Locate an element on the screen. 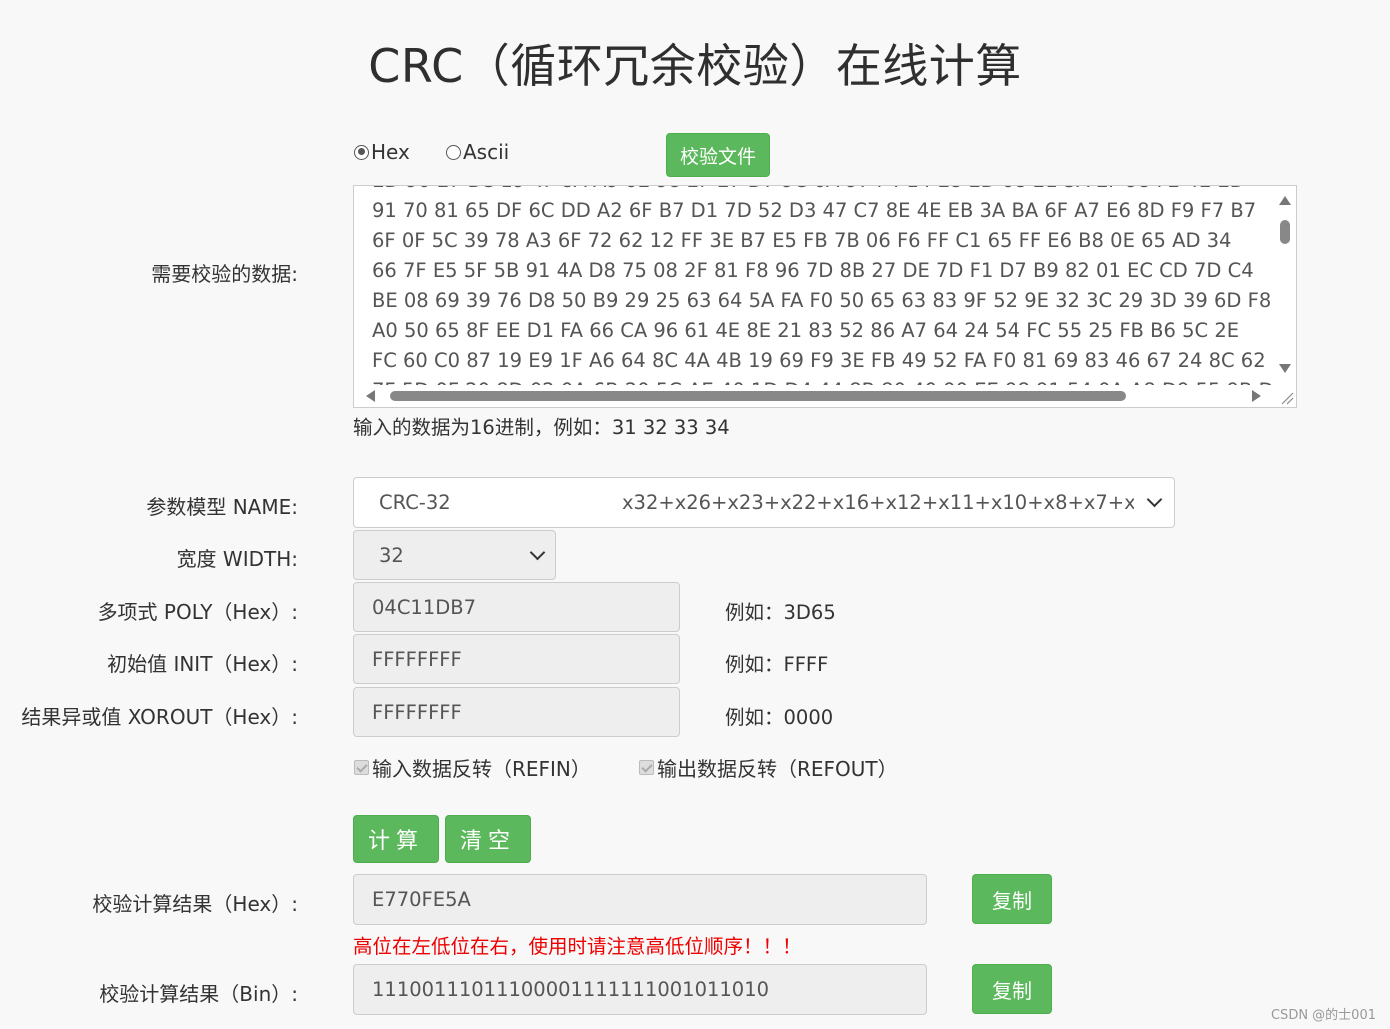 The width and height of the screenshot is (1390, 1029). init-example: 例如：FFFF is located at coordinates (777, 664).